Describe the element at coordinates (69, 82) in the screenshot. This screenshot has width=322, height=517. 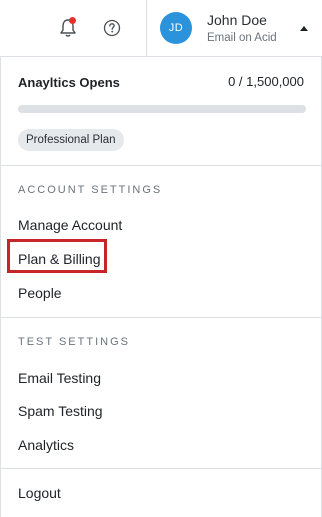
I see `usage-title: Anayltics Opens` at that location.